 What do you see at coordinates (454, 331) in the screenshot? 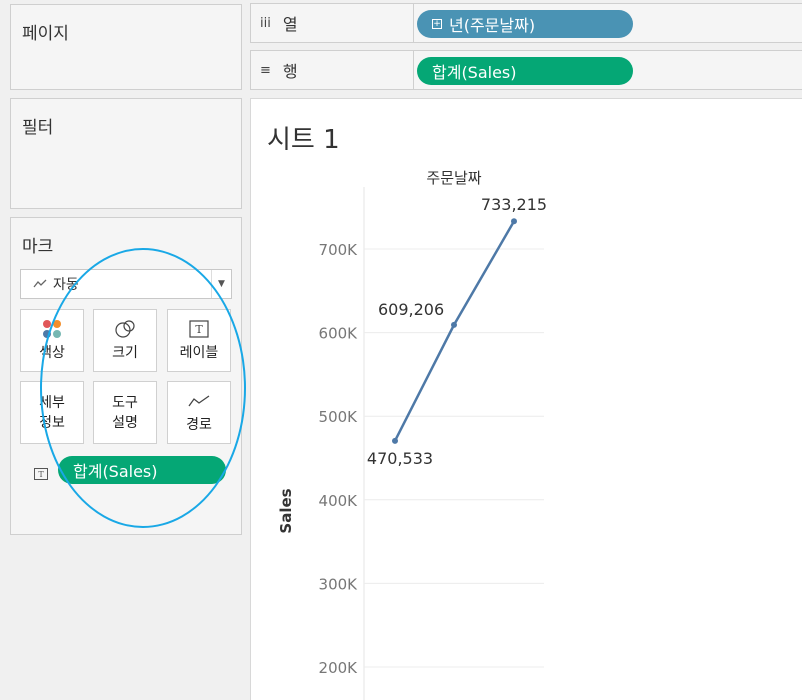
I see `sales-series-line` at bounding box center [454, 331].